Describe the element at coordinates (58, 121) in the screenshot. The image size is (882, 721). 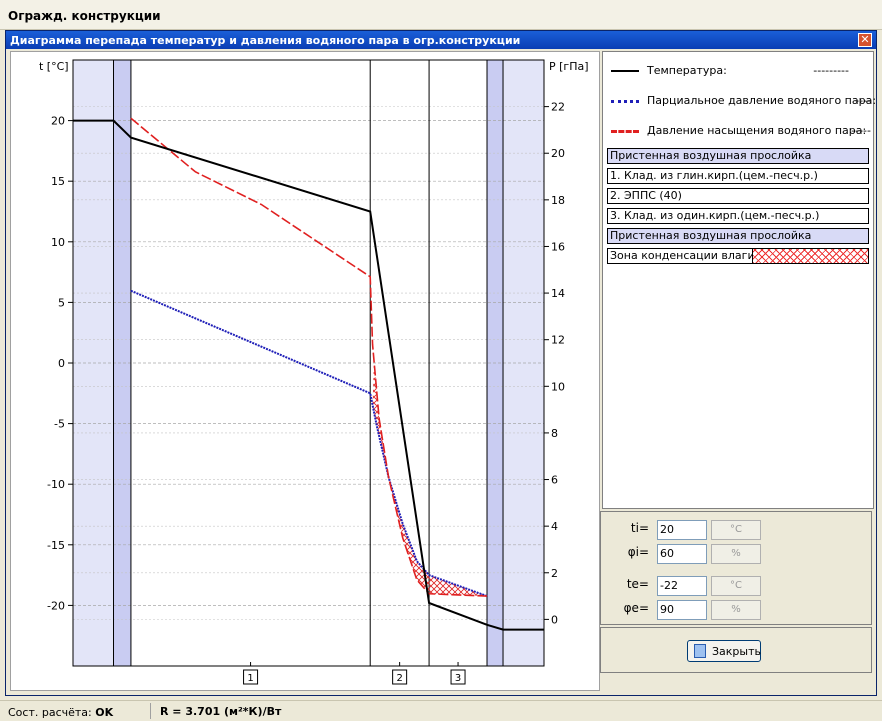
I see `left-tick-label: 20` at that location.